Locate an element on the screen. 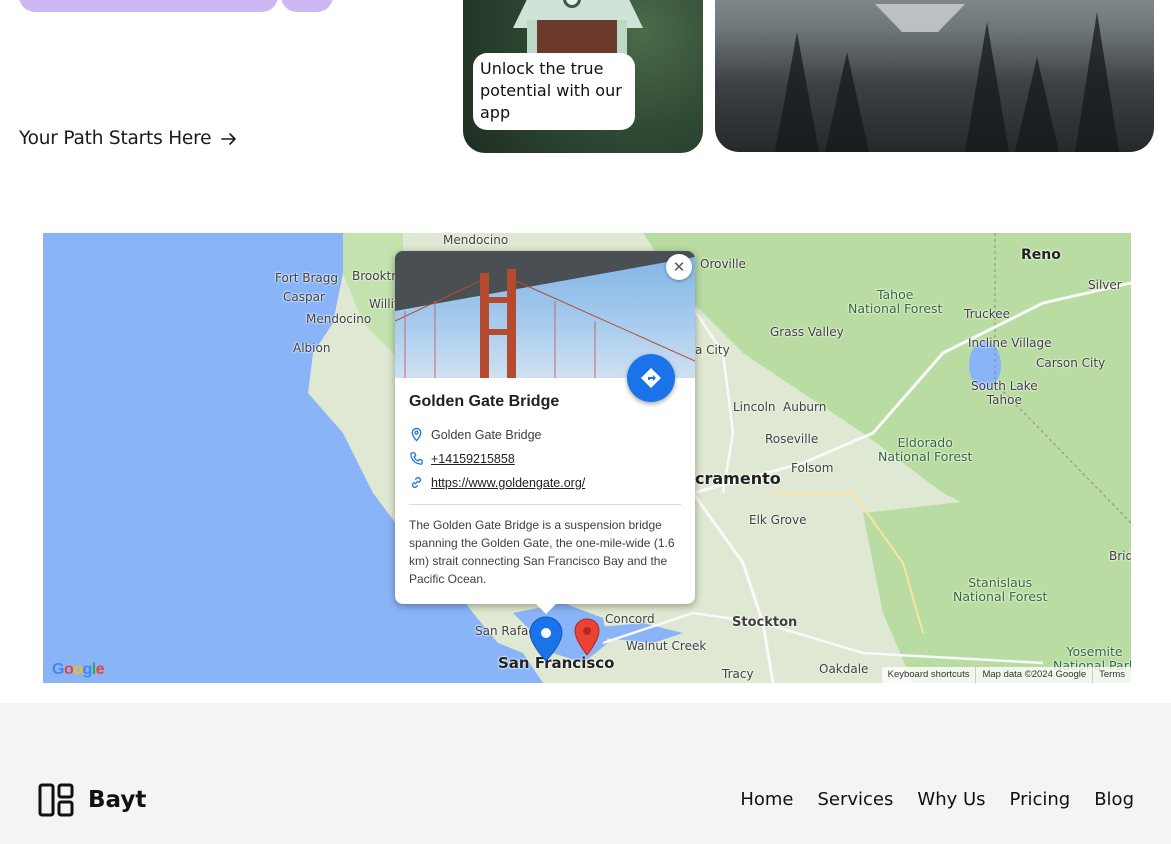 This screenshot has width=1171, height=844. location-pin-red is located at coordinates (587, 637).